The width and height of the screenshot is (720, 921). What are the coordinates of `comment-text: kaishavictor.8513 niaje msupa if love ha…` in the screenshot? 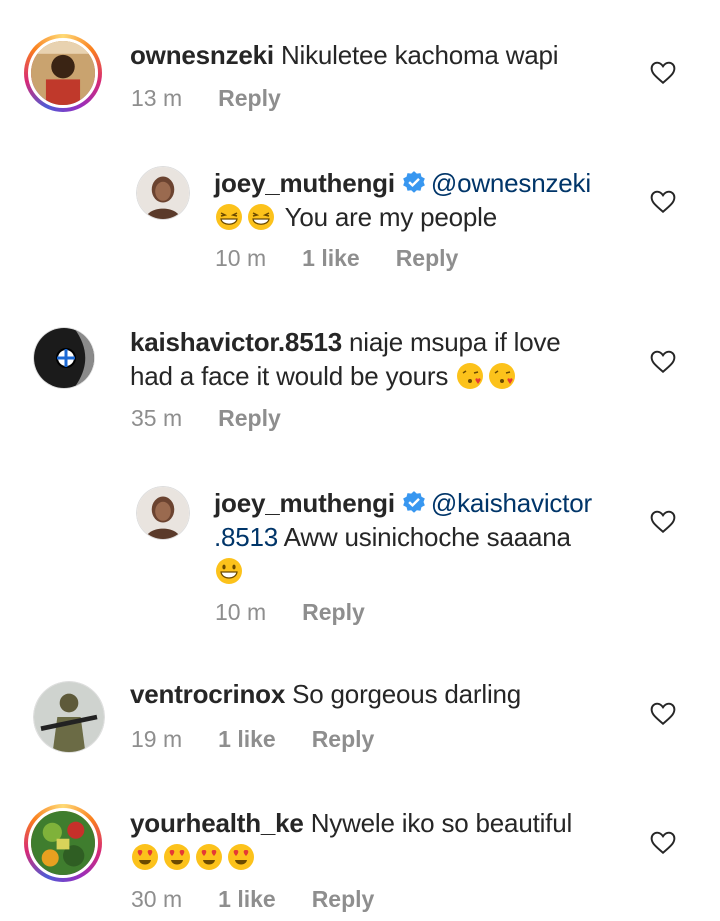 It's located at (345, 359).